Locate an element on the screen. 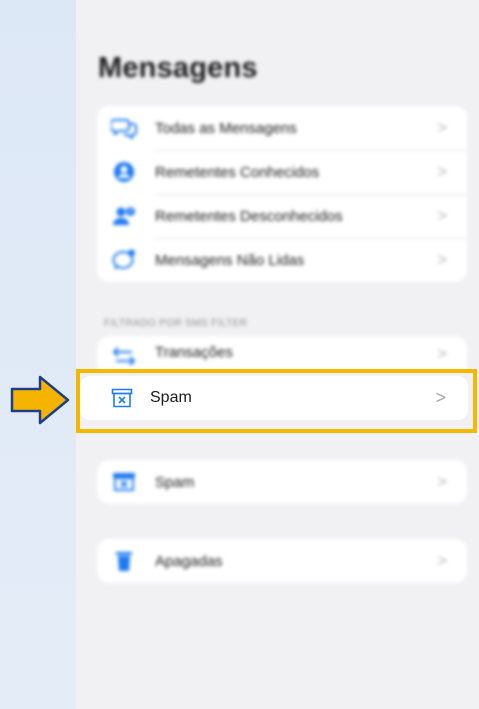 The image size is (479, 709). row-label: Transações is located at coordinates (194, 352).